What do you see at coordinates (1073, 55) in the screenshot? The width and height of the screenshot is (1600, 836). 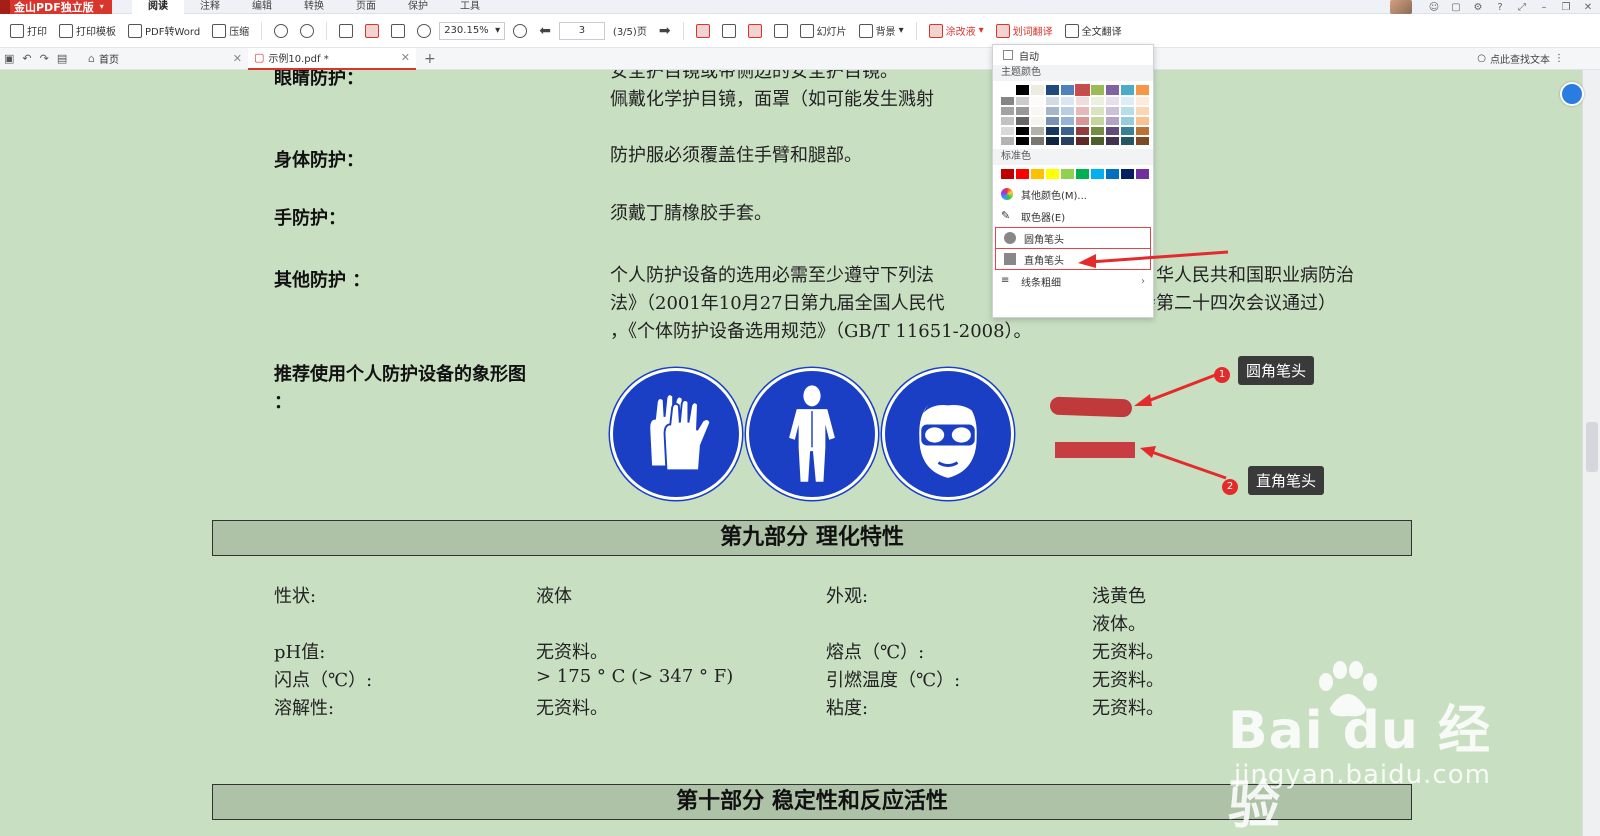 I see `auto-color-option: 自动` at bounding box center [1073, 55].